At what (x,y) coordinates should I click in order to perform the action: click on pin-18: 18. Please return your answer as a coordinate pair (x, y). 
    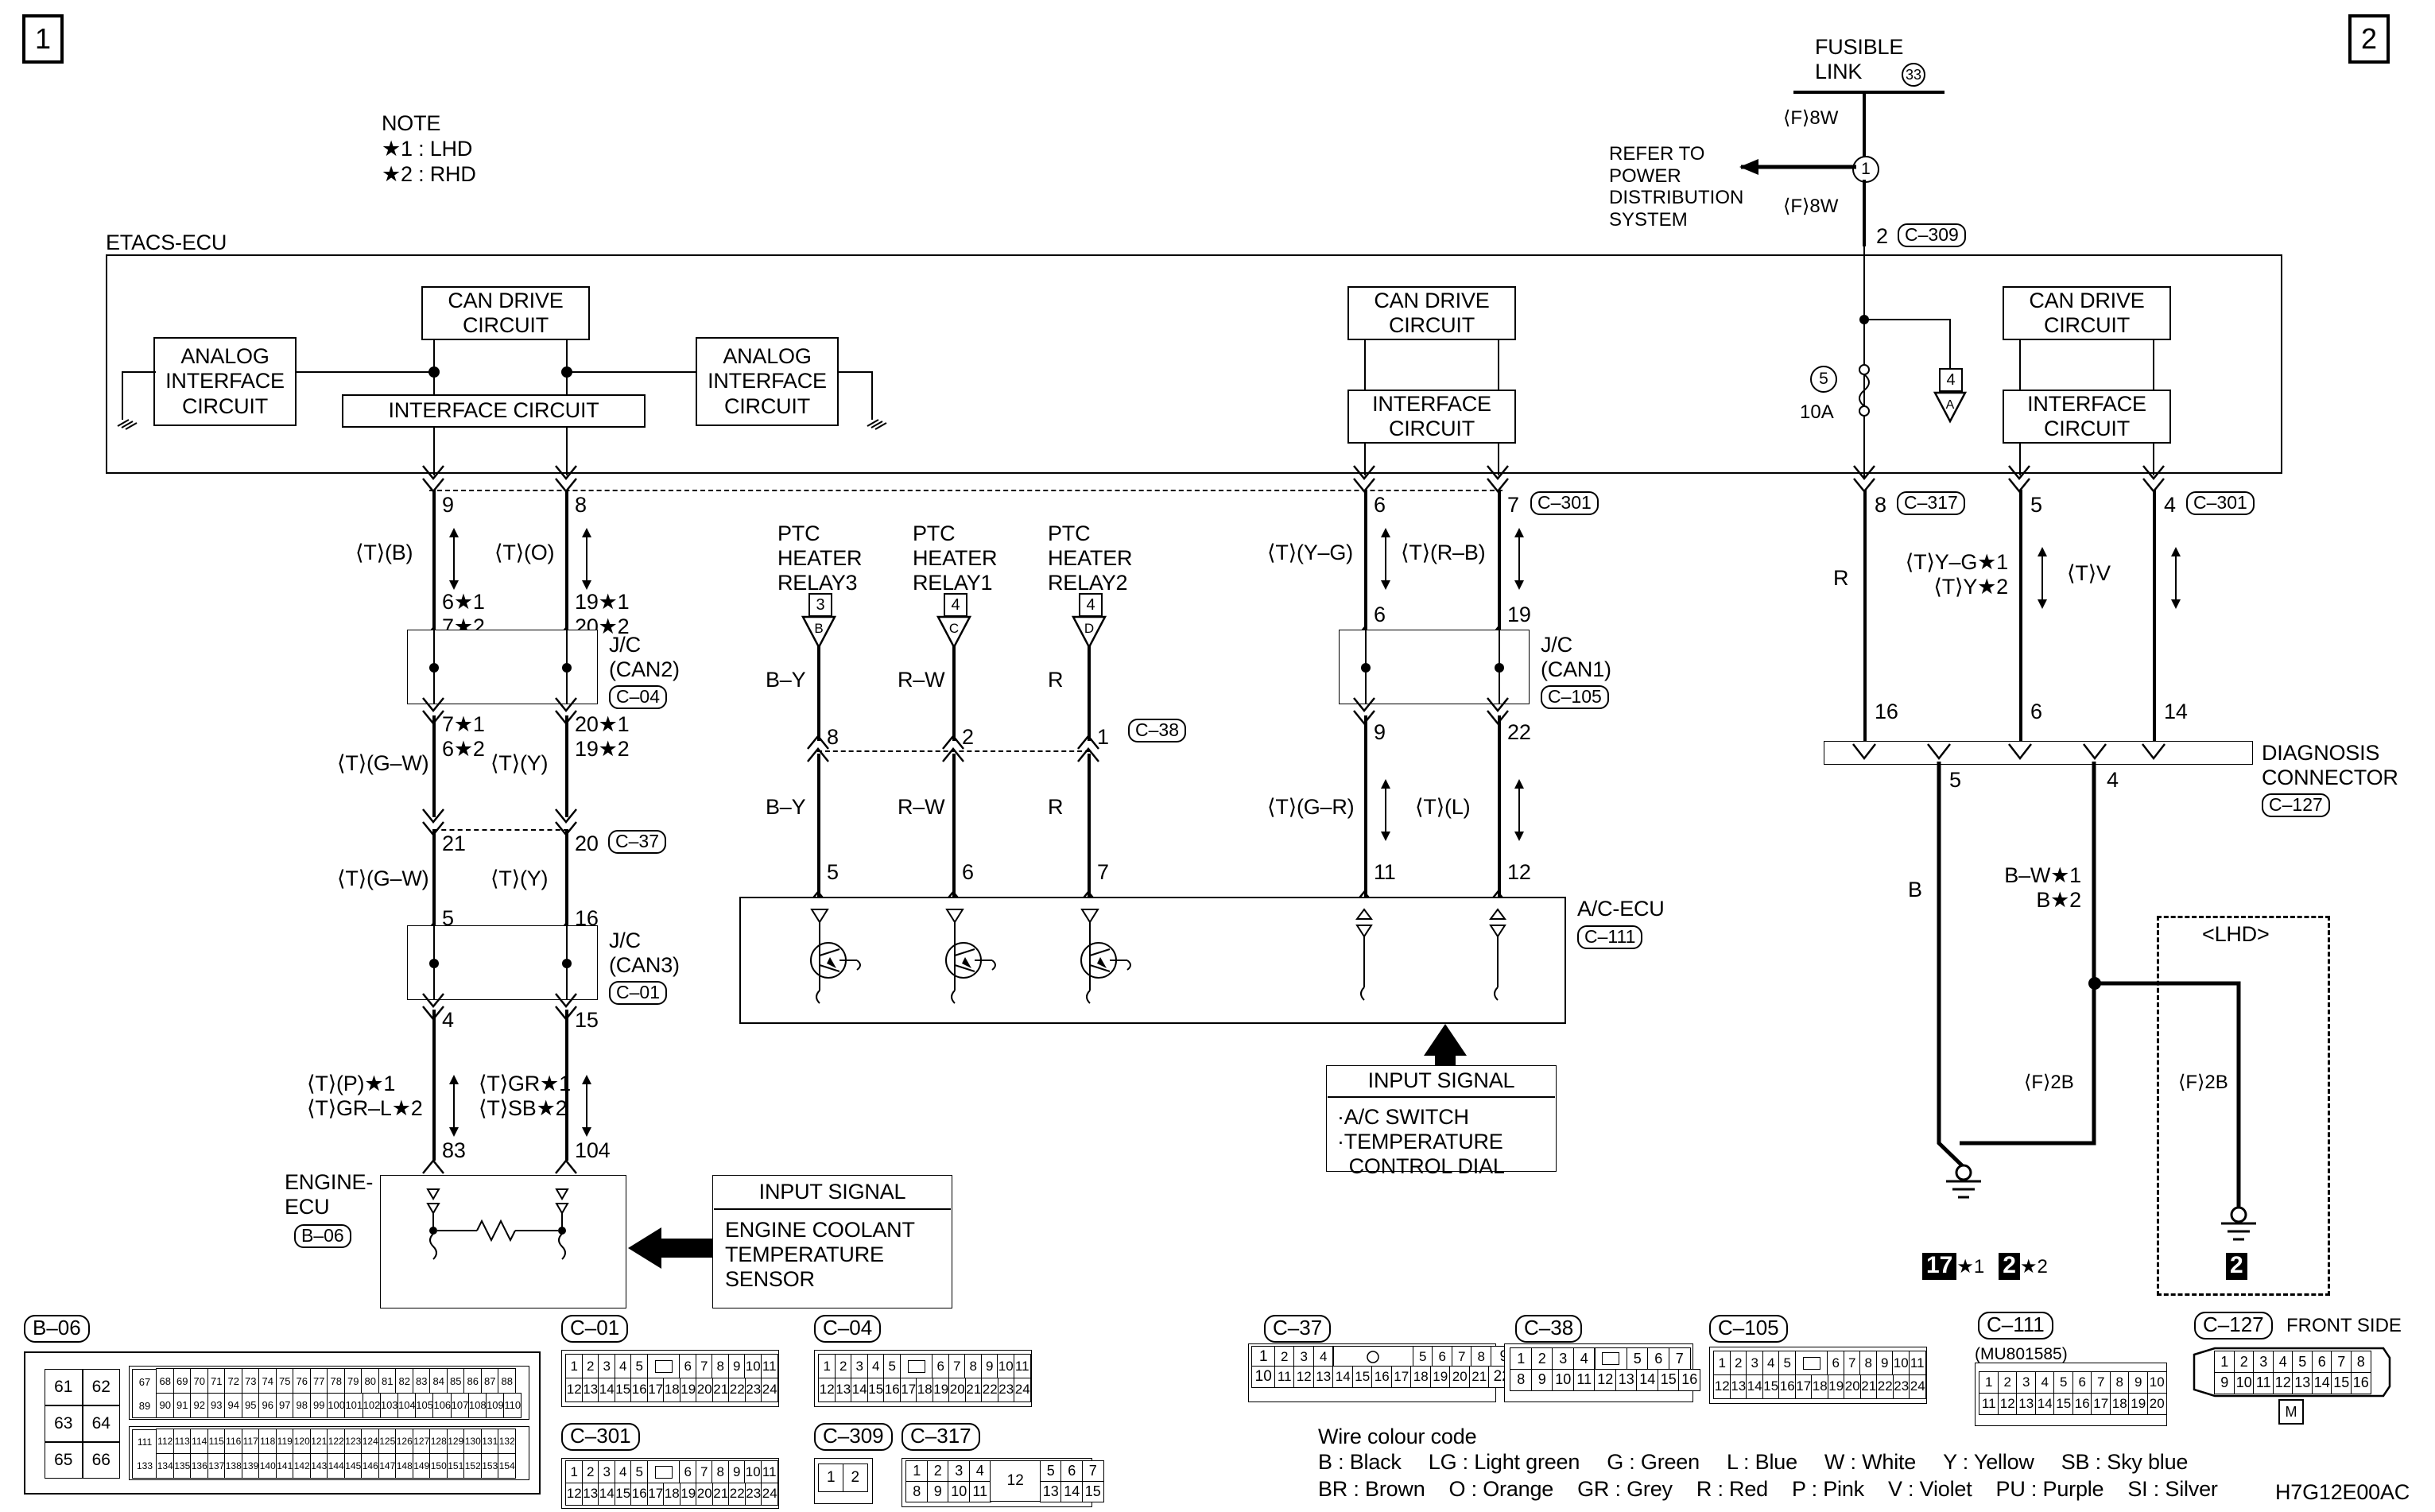
    Looking at the image, I should click on (672, 1494).